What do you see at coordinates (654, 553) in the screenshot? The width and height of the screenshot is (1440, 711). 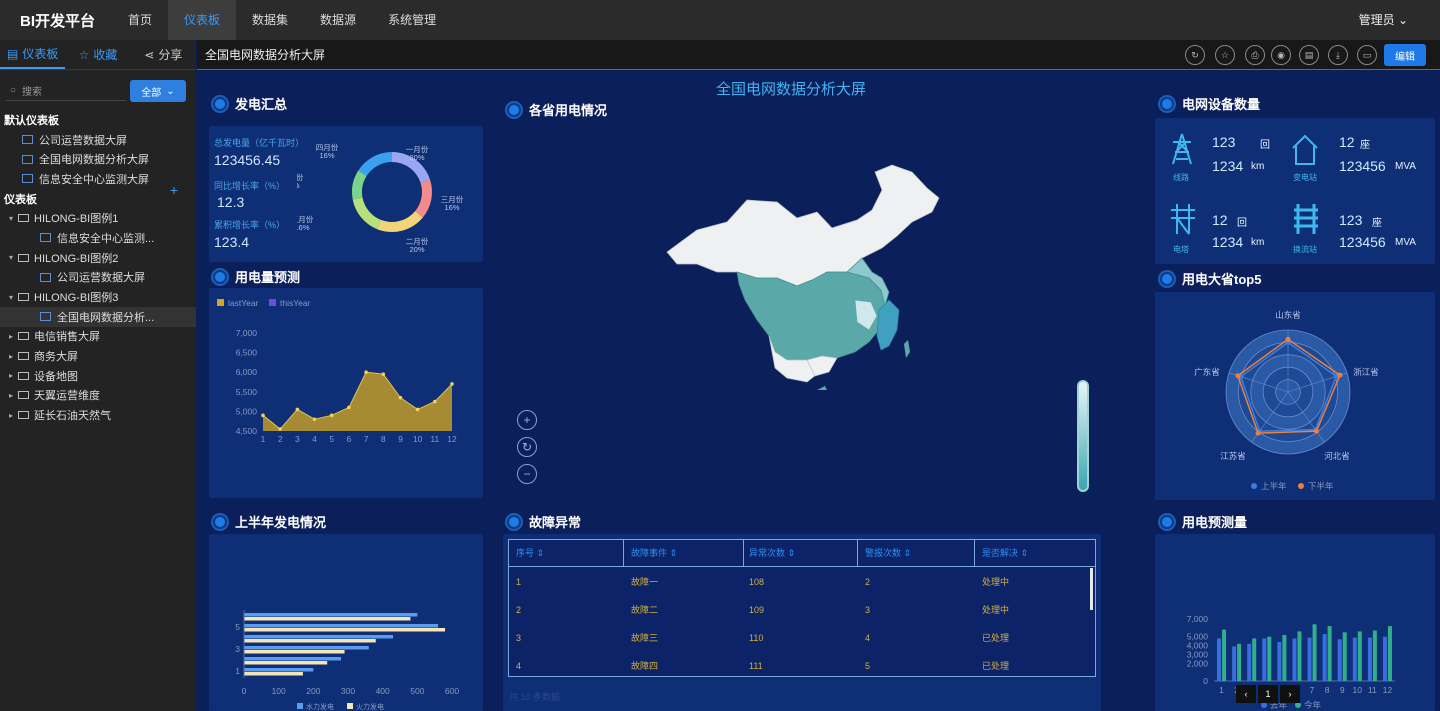 I see `table-header: 故障事件 ⇕` at bounding box center [654, 553].